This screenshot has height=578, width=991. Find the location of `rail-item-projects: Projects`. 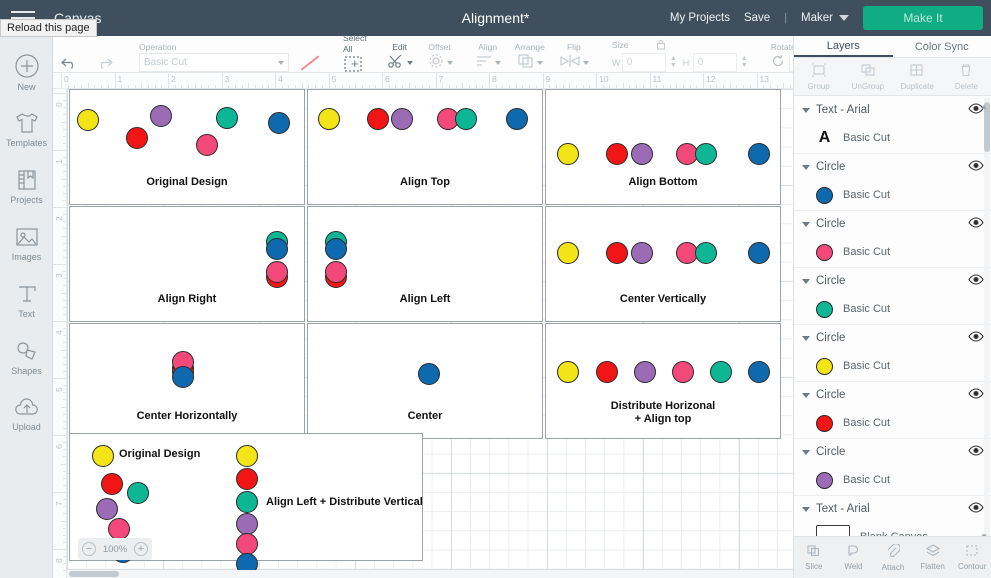

rail-item-projects: Projects is located at coordinates (26, 186).